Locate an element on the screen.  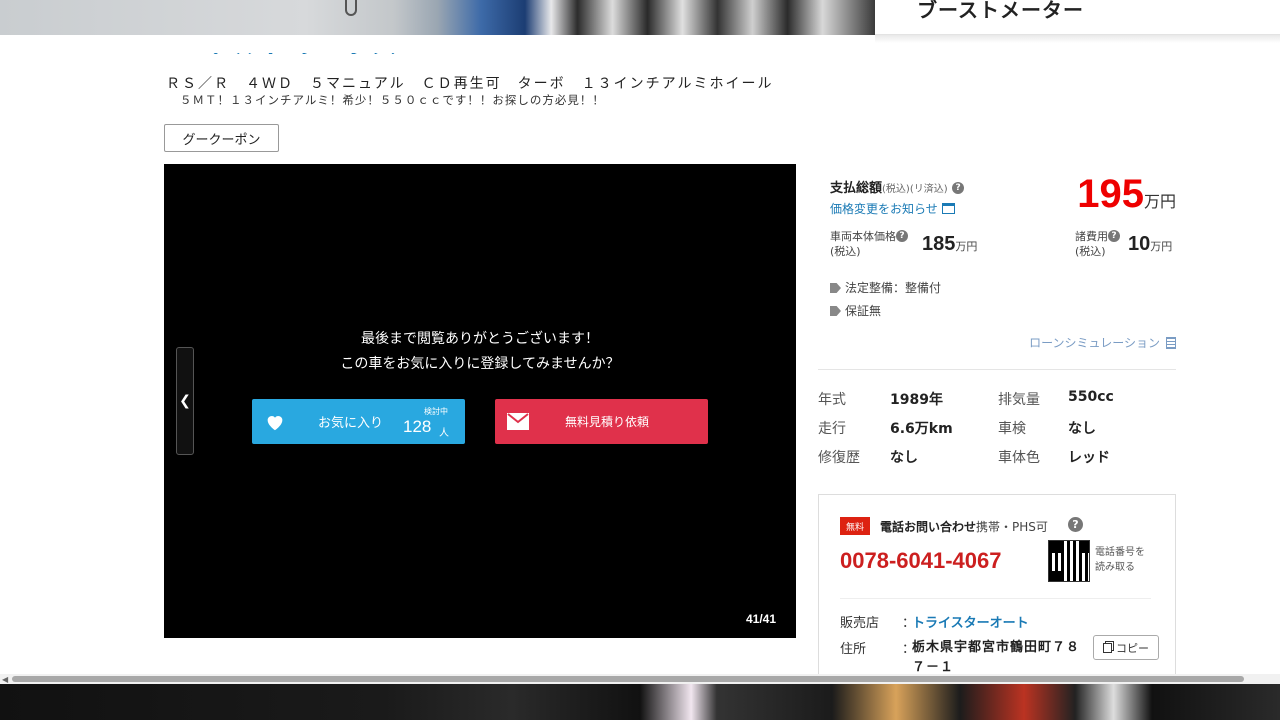
total-label-note: (税込)(リ済込) is located at coordinates (915, 189).